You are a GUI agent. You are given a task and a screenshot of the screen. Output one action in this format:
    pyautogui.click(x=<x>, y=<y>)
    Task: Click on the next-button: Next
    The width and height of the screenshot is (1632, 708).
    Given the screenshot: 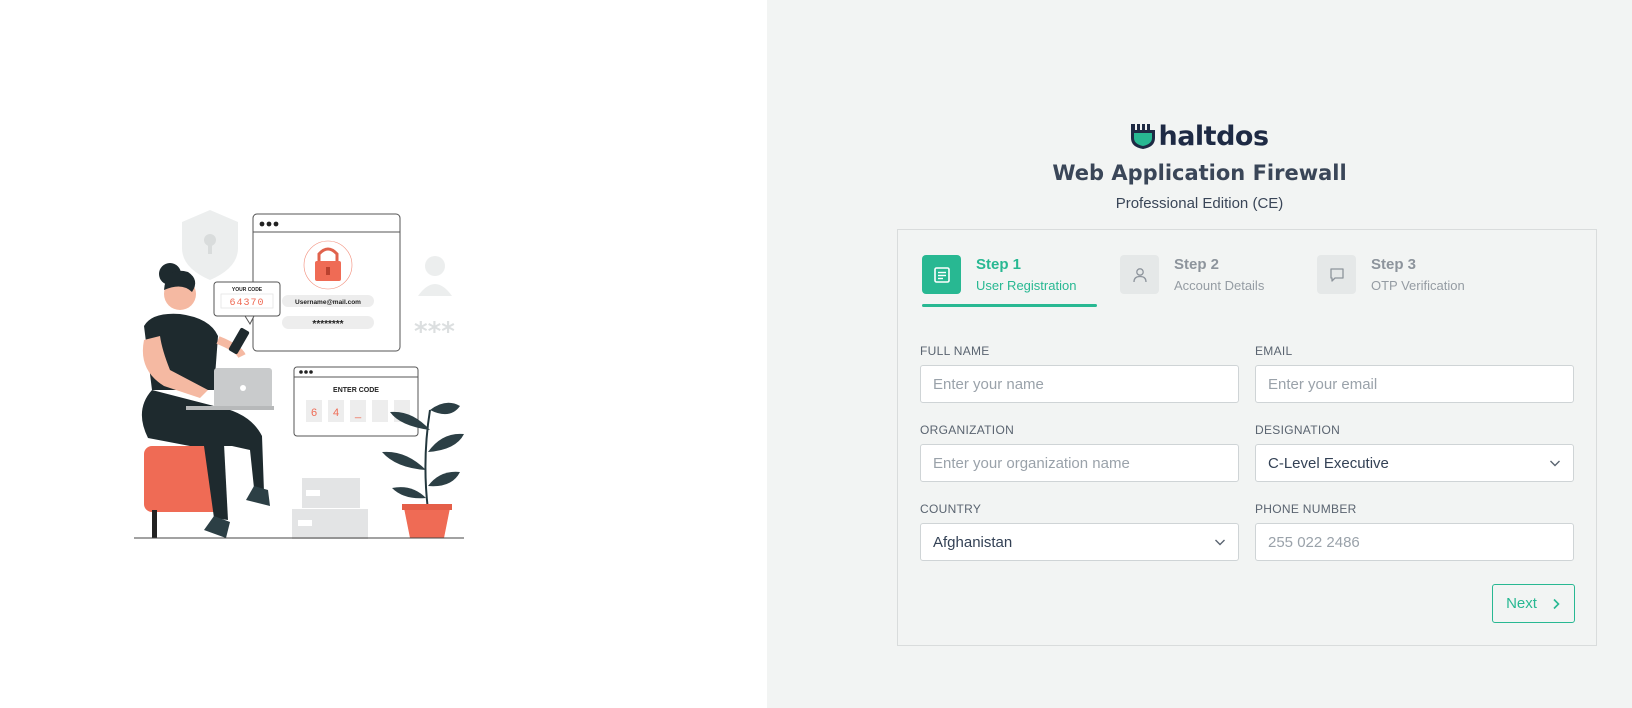 What is the action you would take?
    pyautogui.click(x=1533, y=603)
    